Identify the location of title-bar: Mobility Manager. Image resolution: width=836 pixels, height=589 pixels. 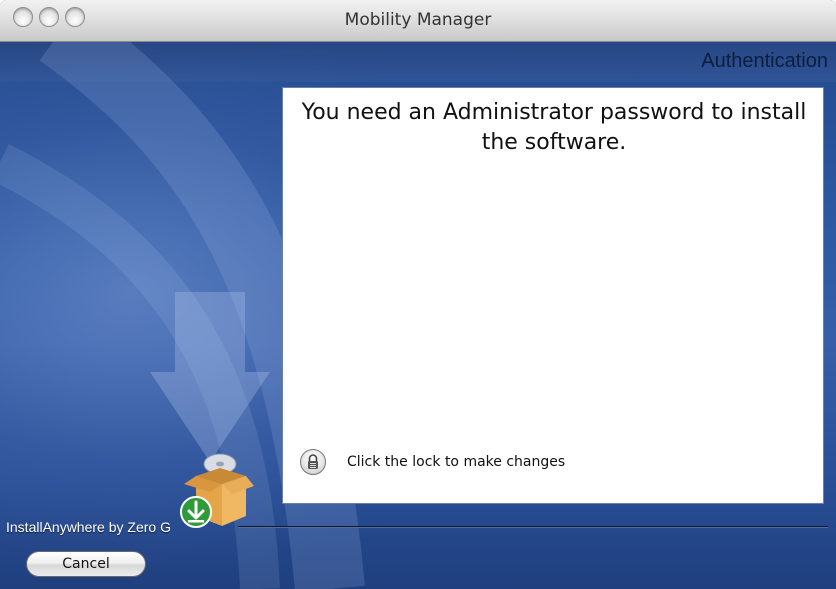
(418, 21).